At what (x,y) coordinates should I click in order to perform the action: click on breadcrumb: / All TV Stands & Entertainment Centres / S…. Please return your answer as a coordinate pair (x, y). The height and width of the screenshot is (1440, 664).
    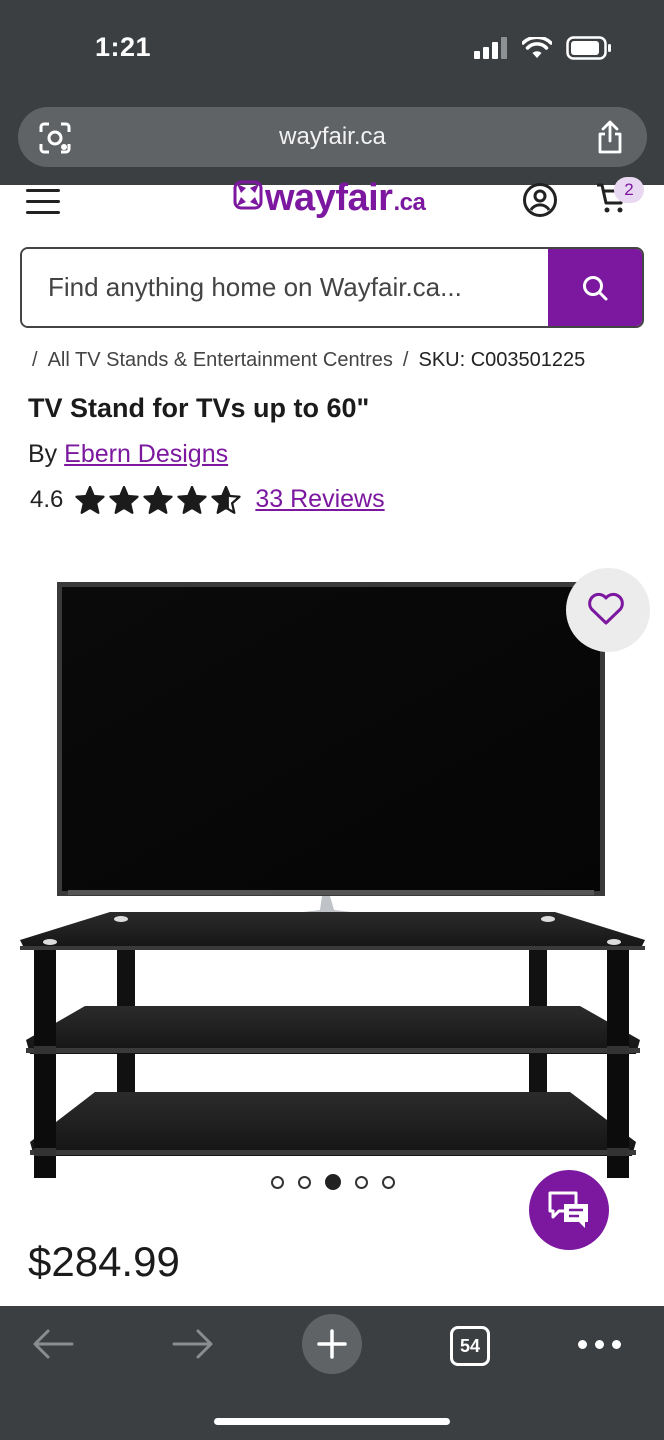
    Looking at the image, I should click on (308, 360).